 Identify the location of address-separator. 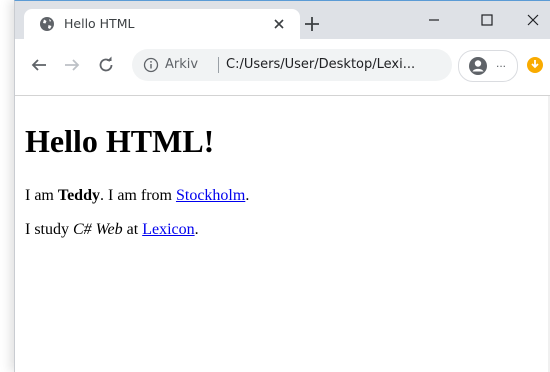
(218, 65).